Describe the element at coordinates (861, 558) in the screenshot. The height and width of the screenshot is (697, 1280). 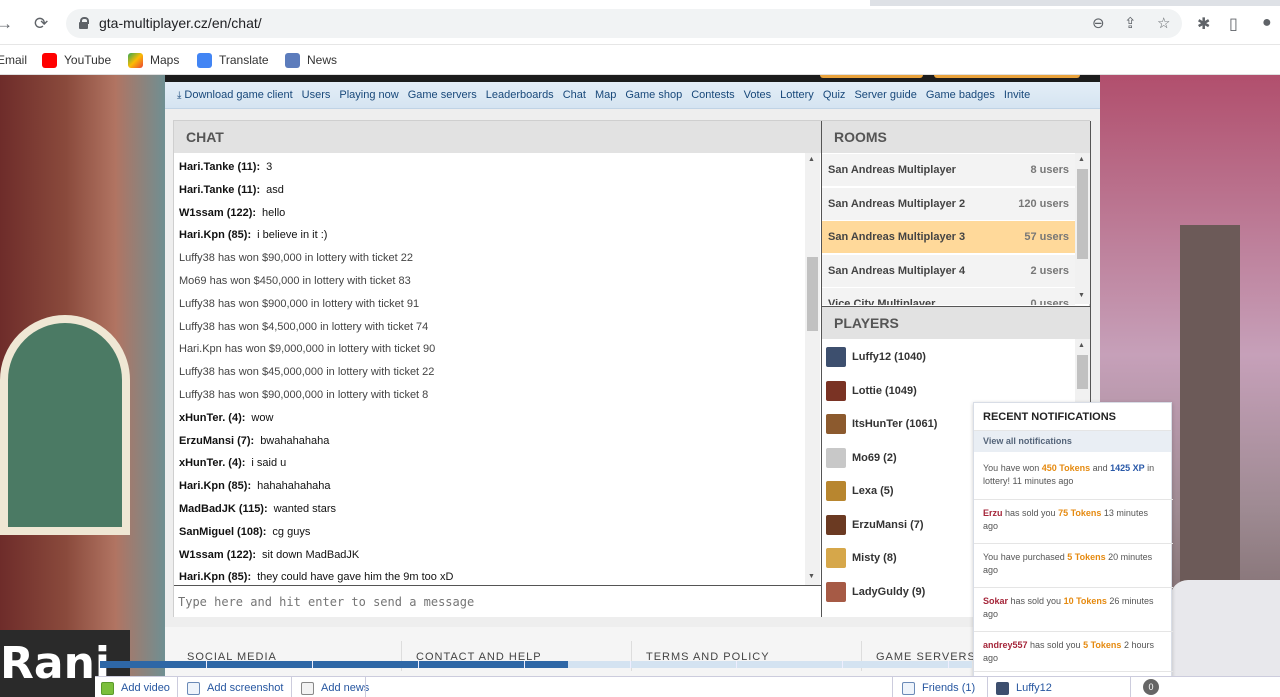
I see `player-item: Misty (8)` at that location.